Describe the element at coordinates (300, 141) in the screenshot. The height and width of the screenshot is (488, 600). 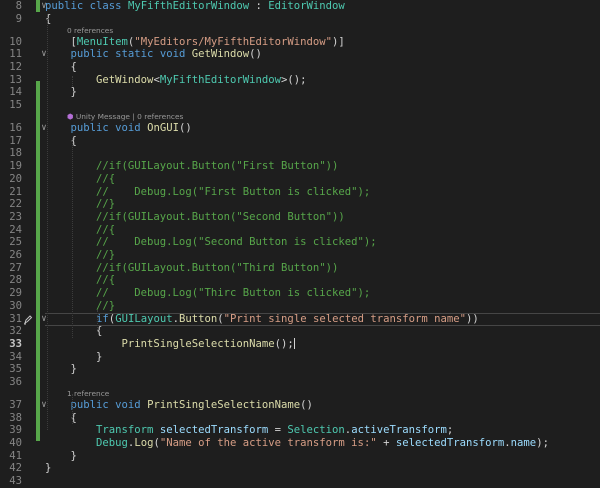
I see `code-line: 17 {` at that location.